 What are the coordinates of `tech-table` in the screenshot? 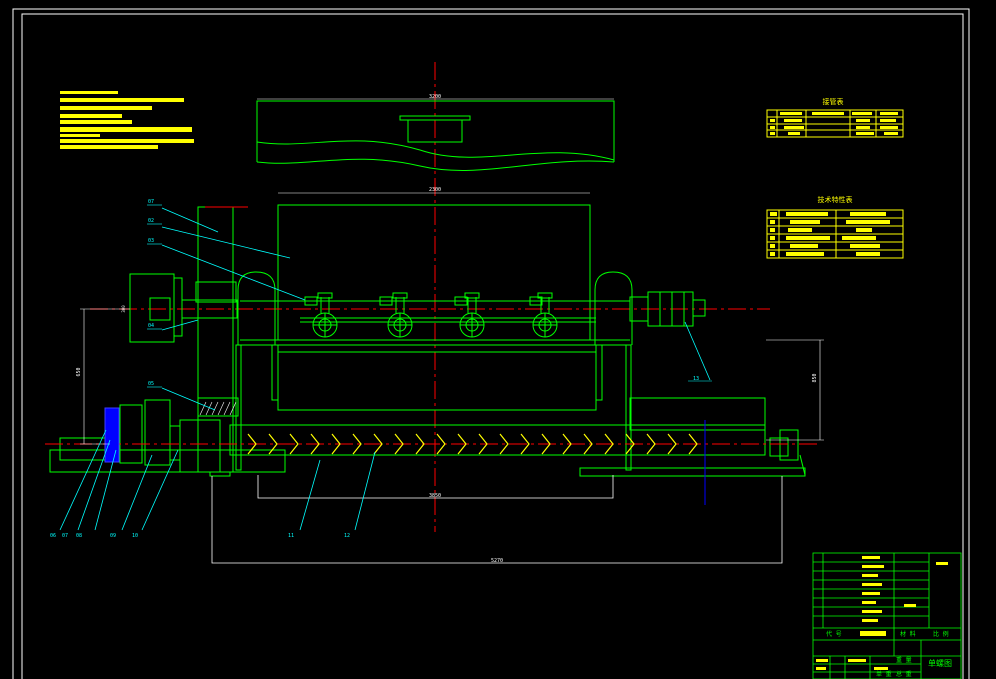 It's located at (835, 234).